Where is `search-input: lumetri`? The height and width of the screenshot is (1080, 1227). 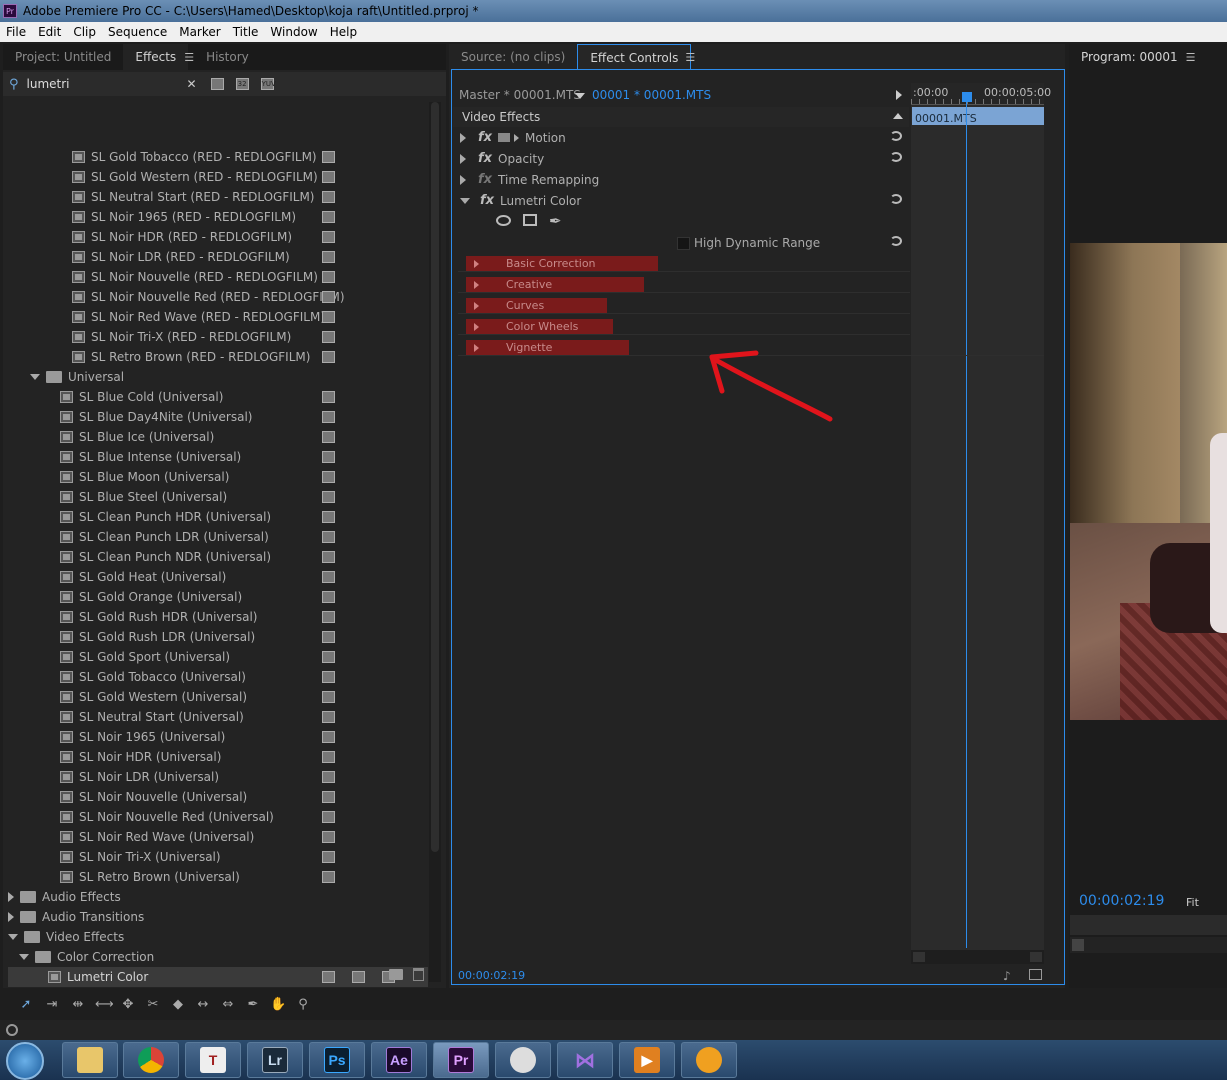
search-input: lumetri is located at coordinates (107, 84).